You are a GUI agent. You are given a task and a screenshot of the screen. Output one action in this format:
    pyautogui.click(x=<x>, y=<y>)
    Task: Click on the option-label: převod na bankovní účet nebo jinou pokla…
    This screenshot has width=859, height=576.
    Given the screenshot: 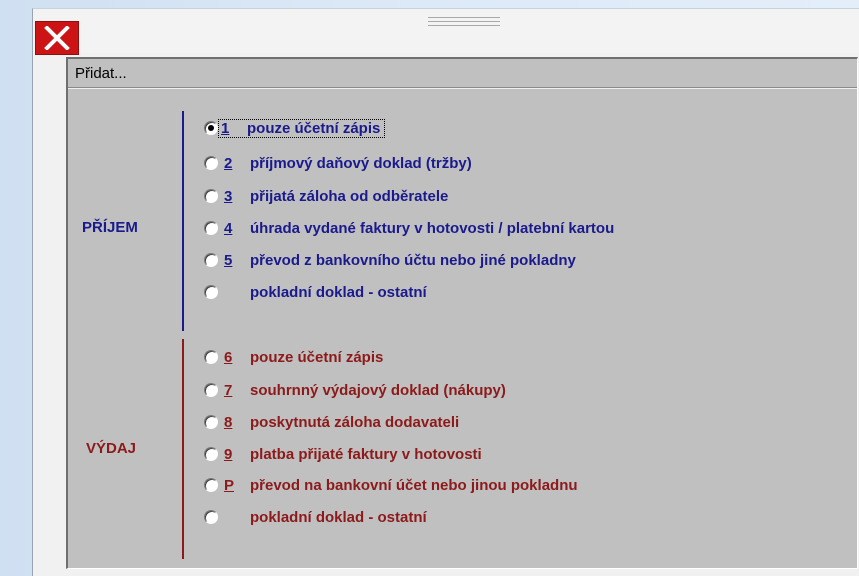 What is the action you would take?
    pyautogui.click(x=414, y=485)
    